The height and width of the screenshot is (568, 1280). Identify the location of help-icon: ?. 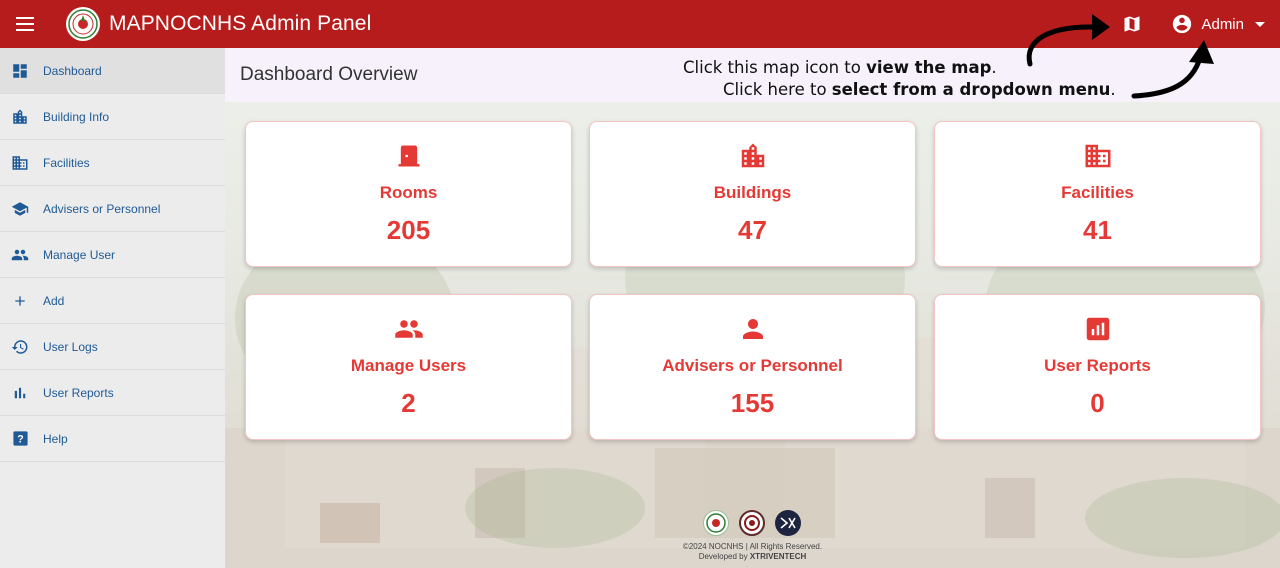
(20, 439).